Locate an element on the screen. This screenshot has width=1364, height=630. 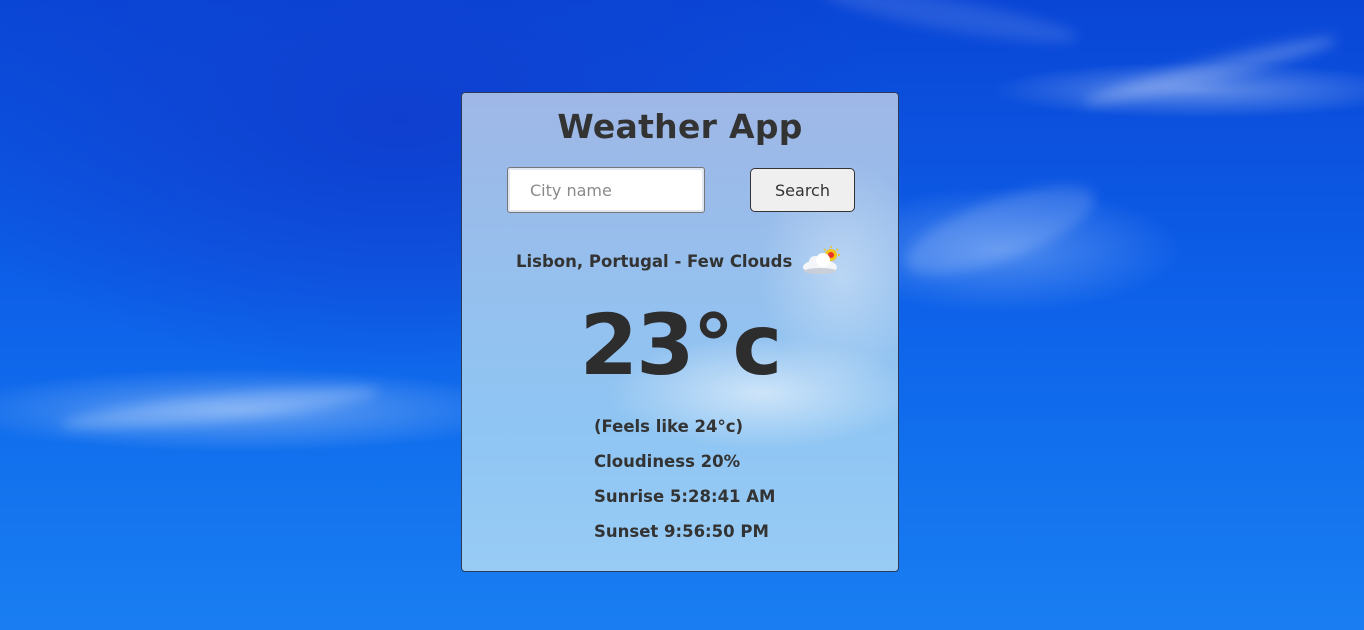
search-button: Search is located at coordinates (802, 190).